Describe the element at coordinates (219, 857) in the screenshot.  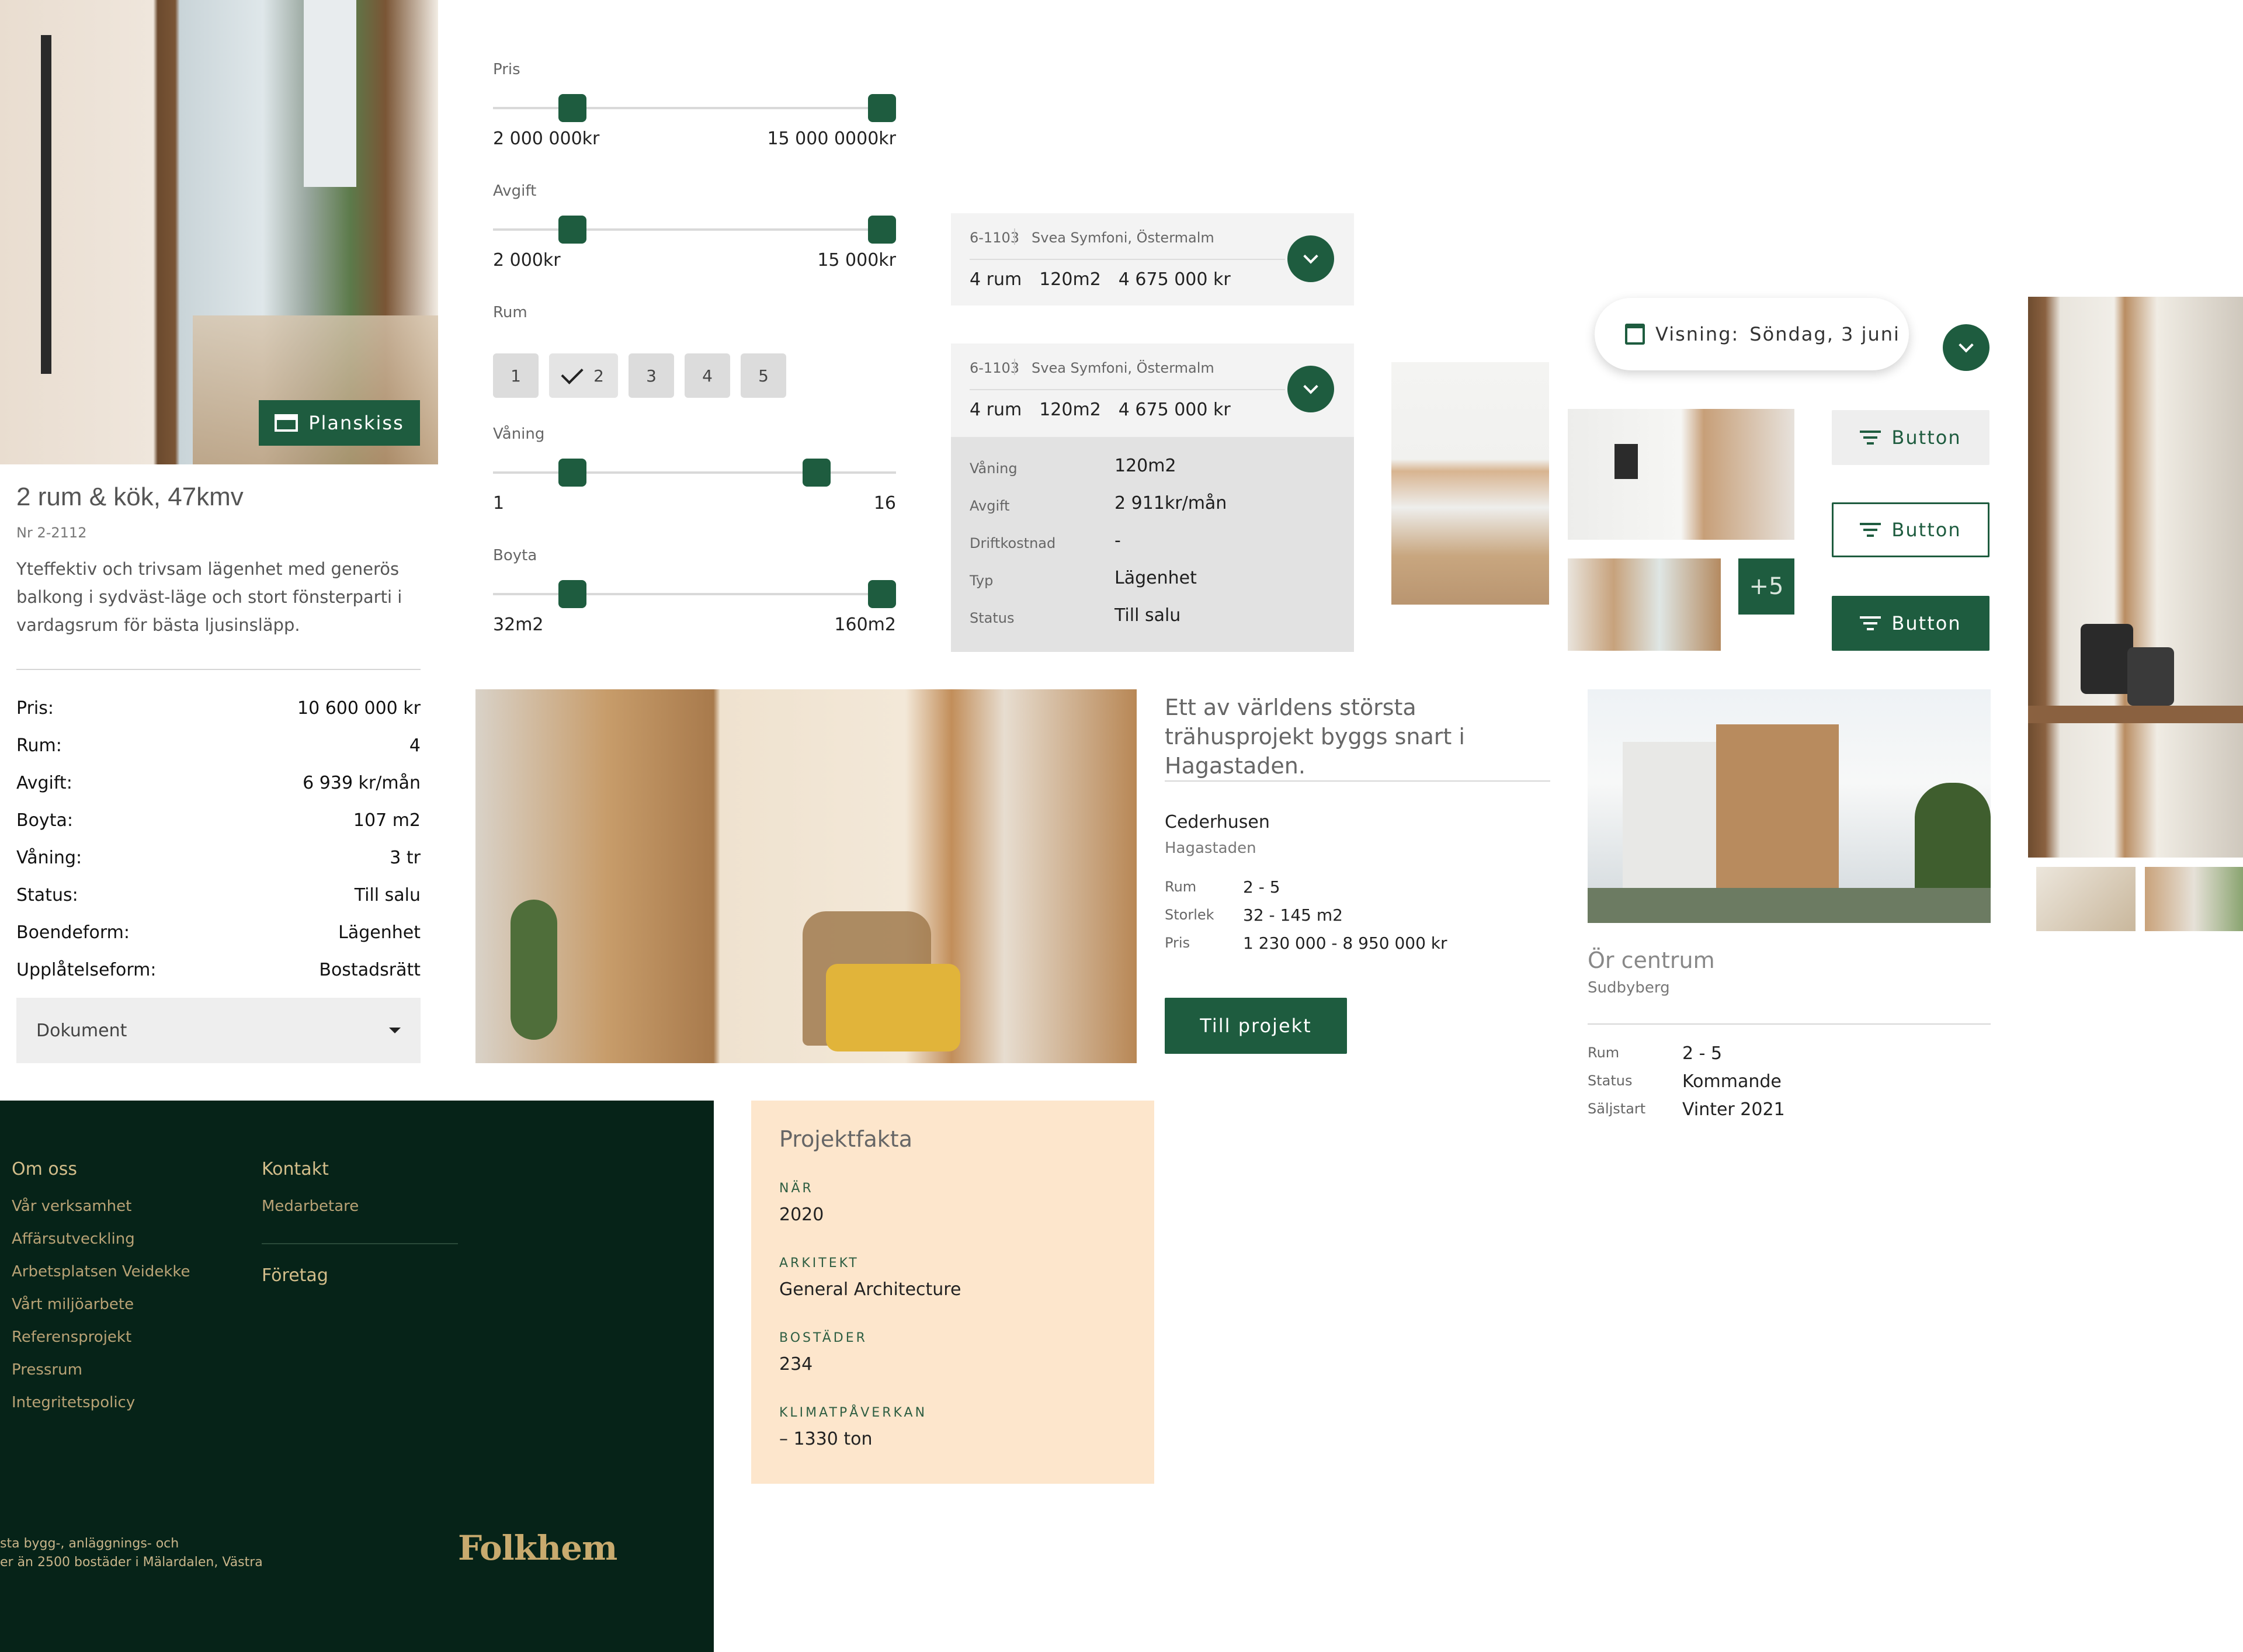
I see `fact-row: Våning: 3 tr` at that location.